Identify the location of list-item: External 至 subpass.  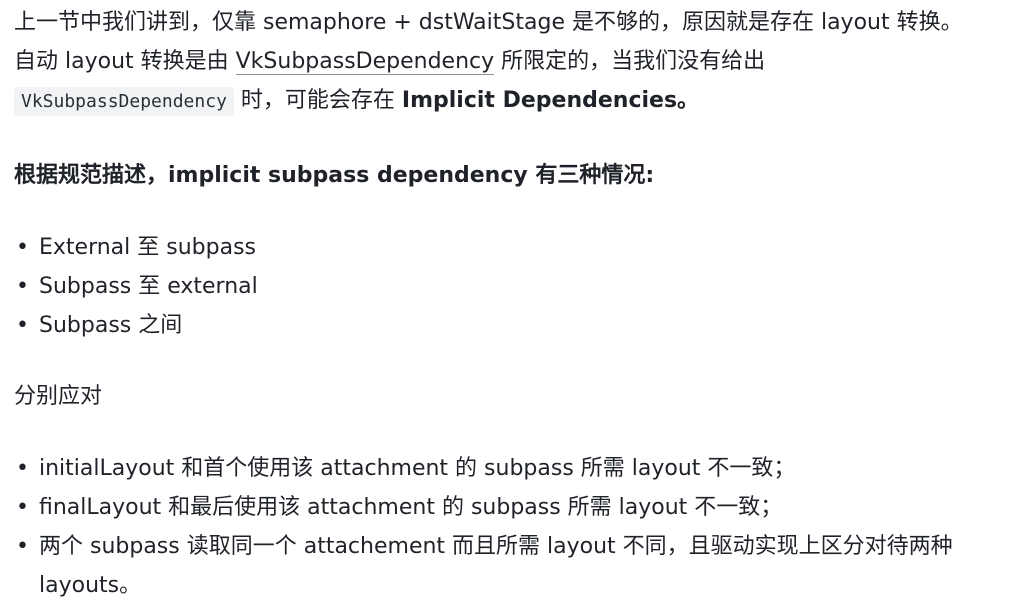
(515, 247).